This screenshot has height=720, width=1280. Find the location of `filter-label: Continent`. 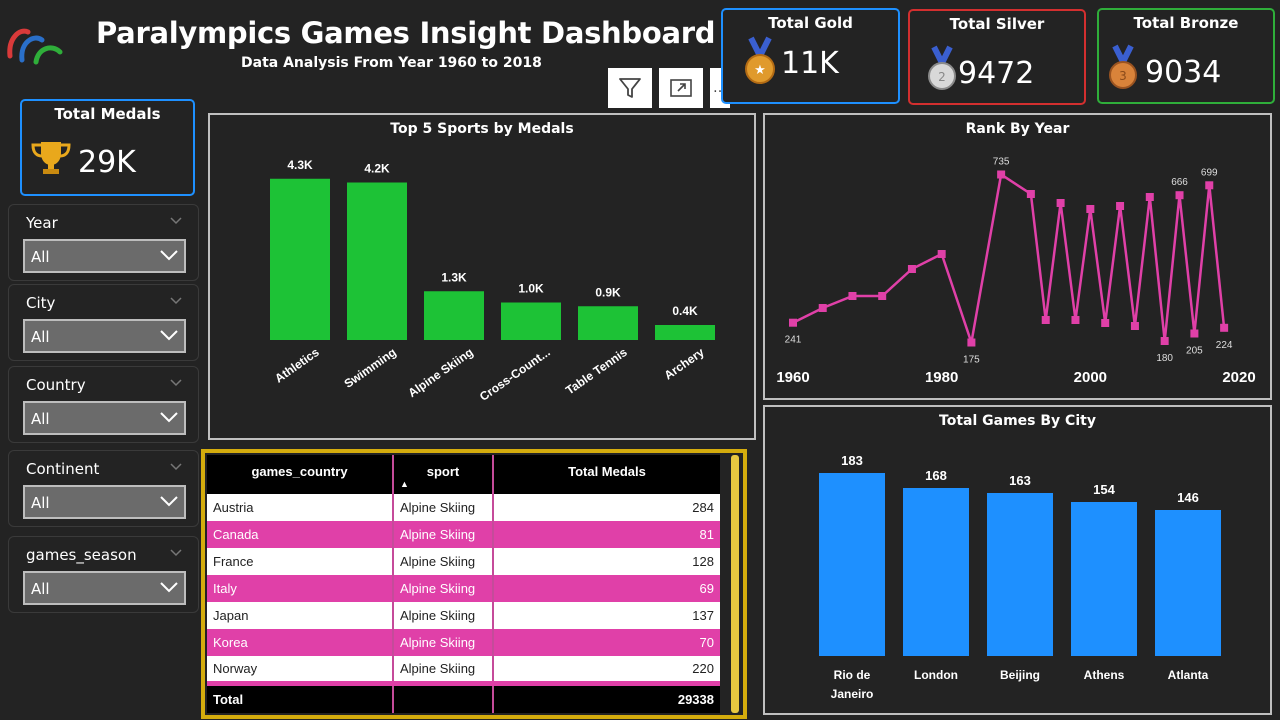

filter-label: Continent is located at coordinates (63, 469).